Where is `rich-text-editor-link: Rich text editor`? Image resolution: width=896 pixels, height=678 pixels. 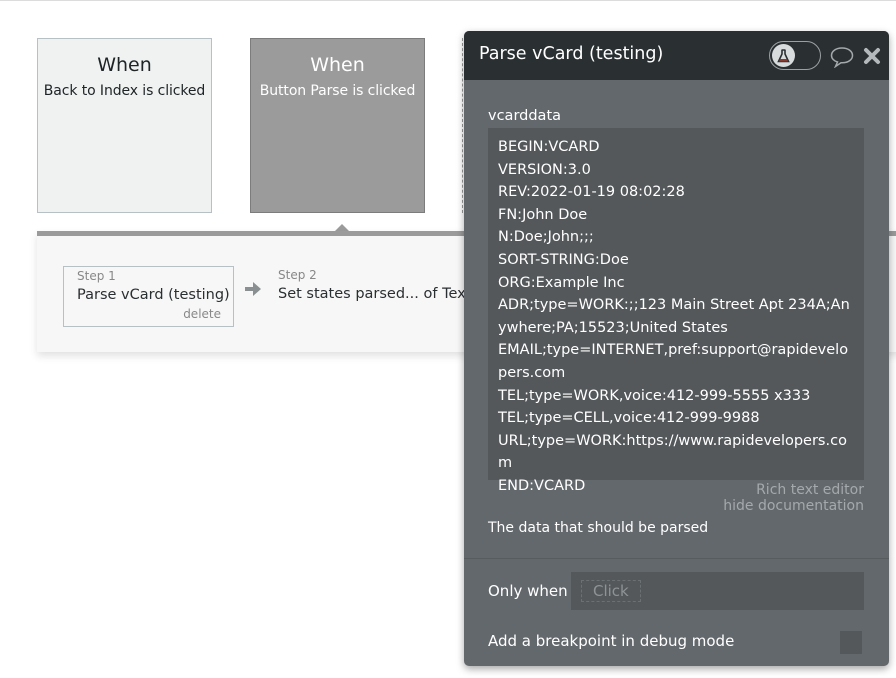
rich-text-editor-link: Rich text editor is located at coordinates (810, 490).